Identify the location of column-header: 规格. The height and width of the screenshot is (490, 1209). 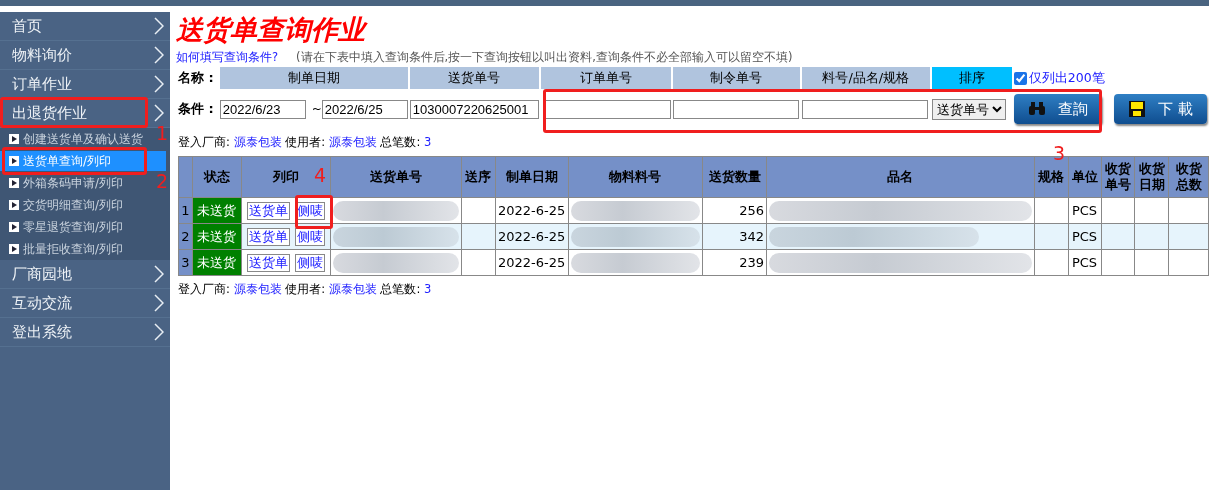
(1051, 176).